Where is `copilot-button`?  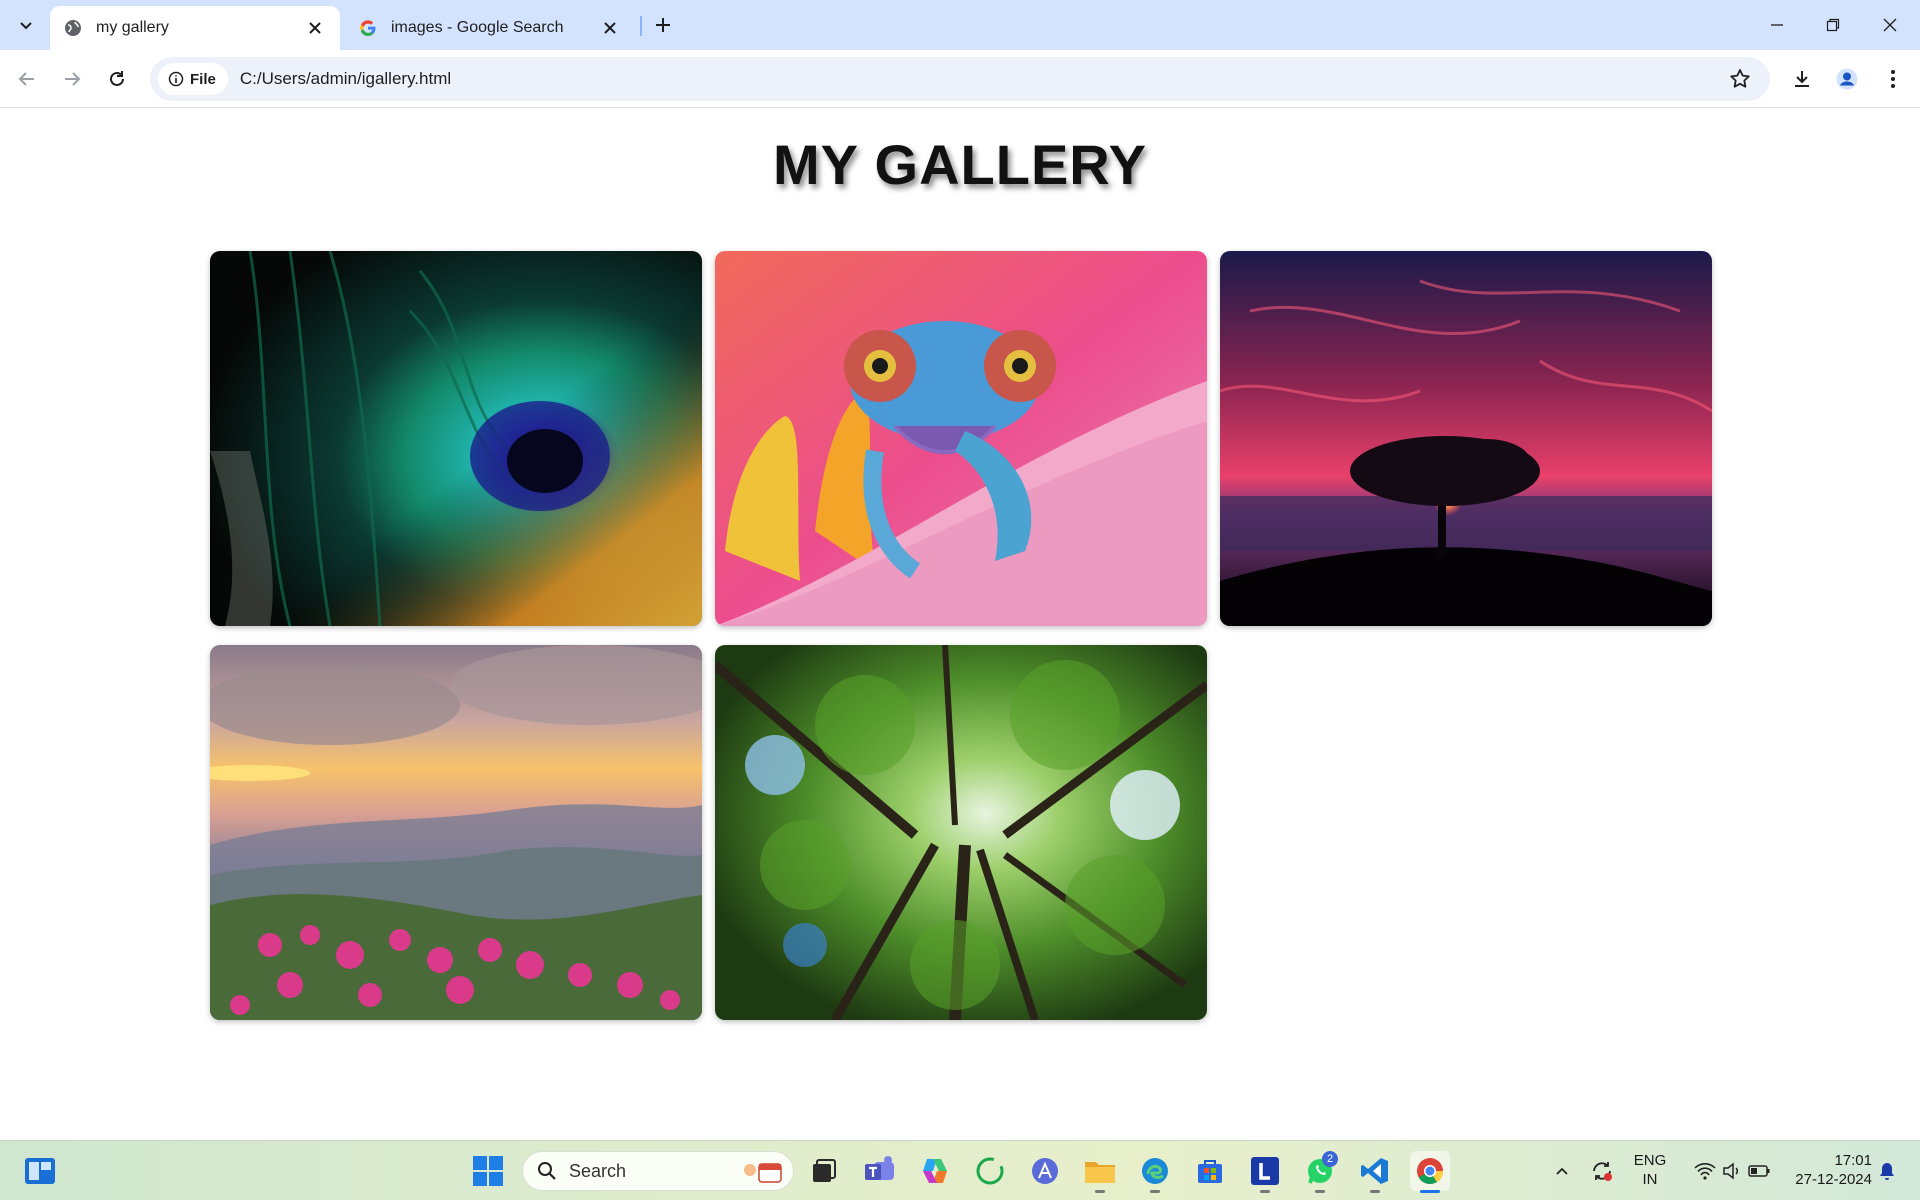
copilot-button is located at coordinates (935, 1171).